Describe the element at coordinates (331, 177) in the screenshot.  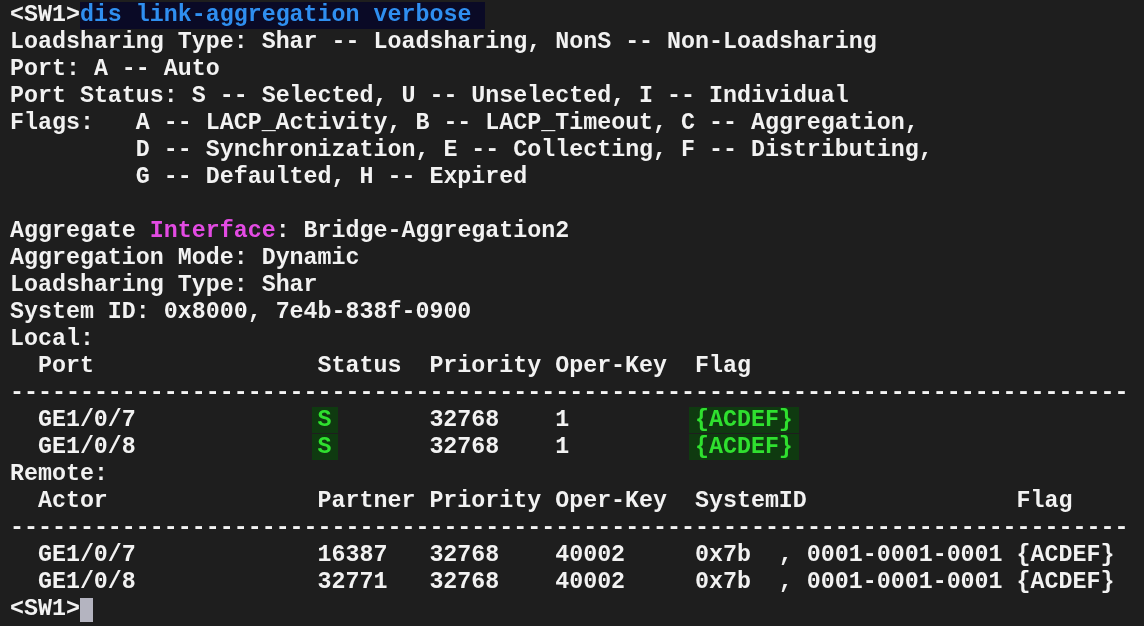
I see `output-line: G -- Defaulted, H -- Expired` at that location.